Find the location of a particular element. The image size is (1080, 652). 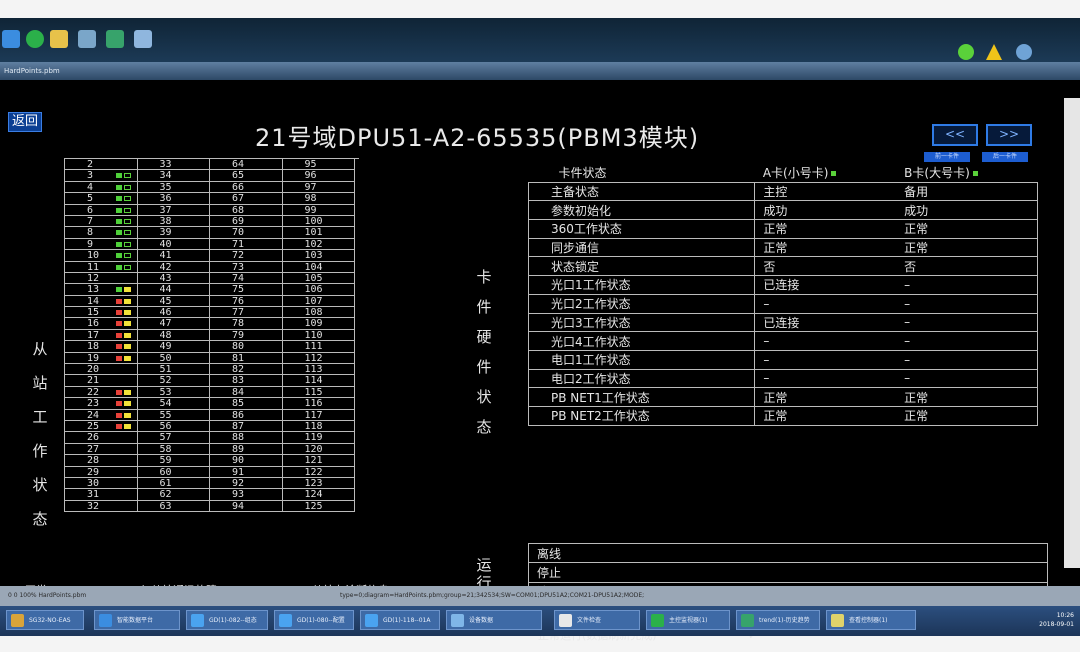

station-cell: 20 is located at coordinates (101, 370).